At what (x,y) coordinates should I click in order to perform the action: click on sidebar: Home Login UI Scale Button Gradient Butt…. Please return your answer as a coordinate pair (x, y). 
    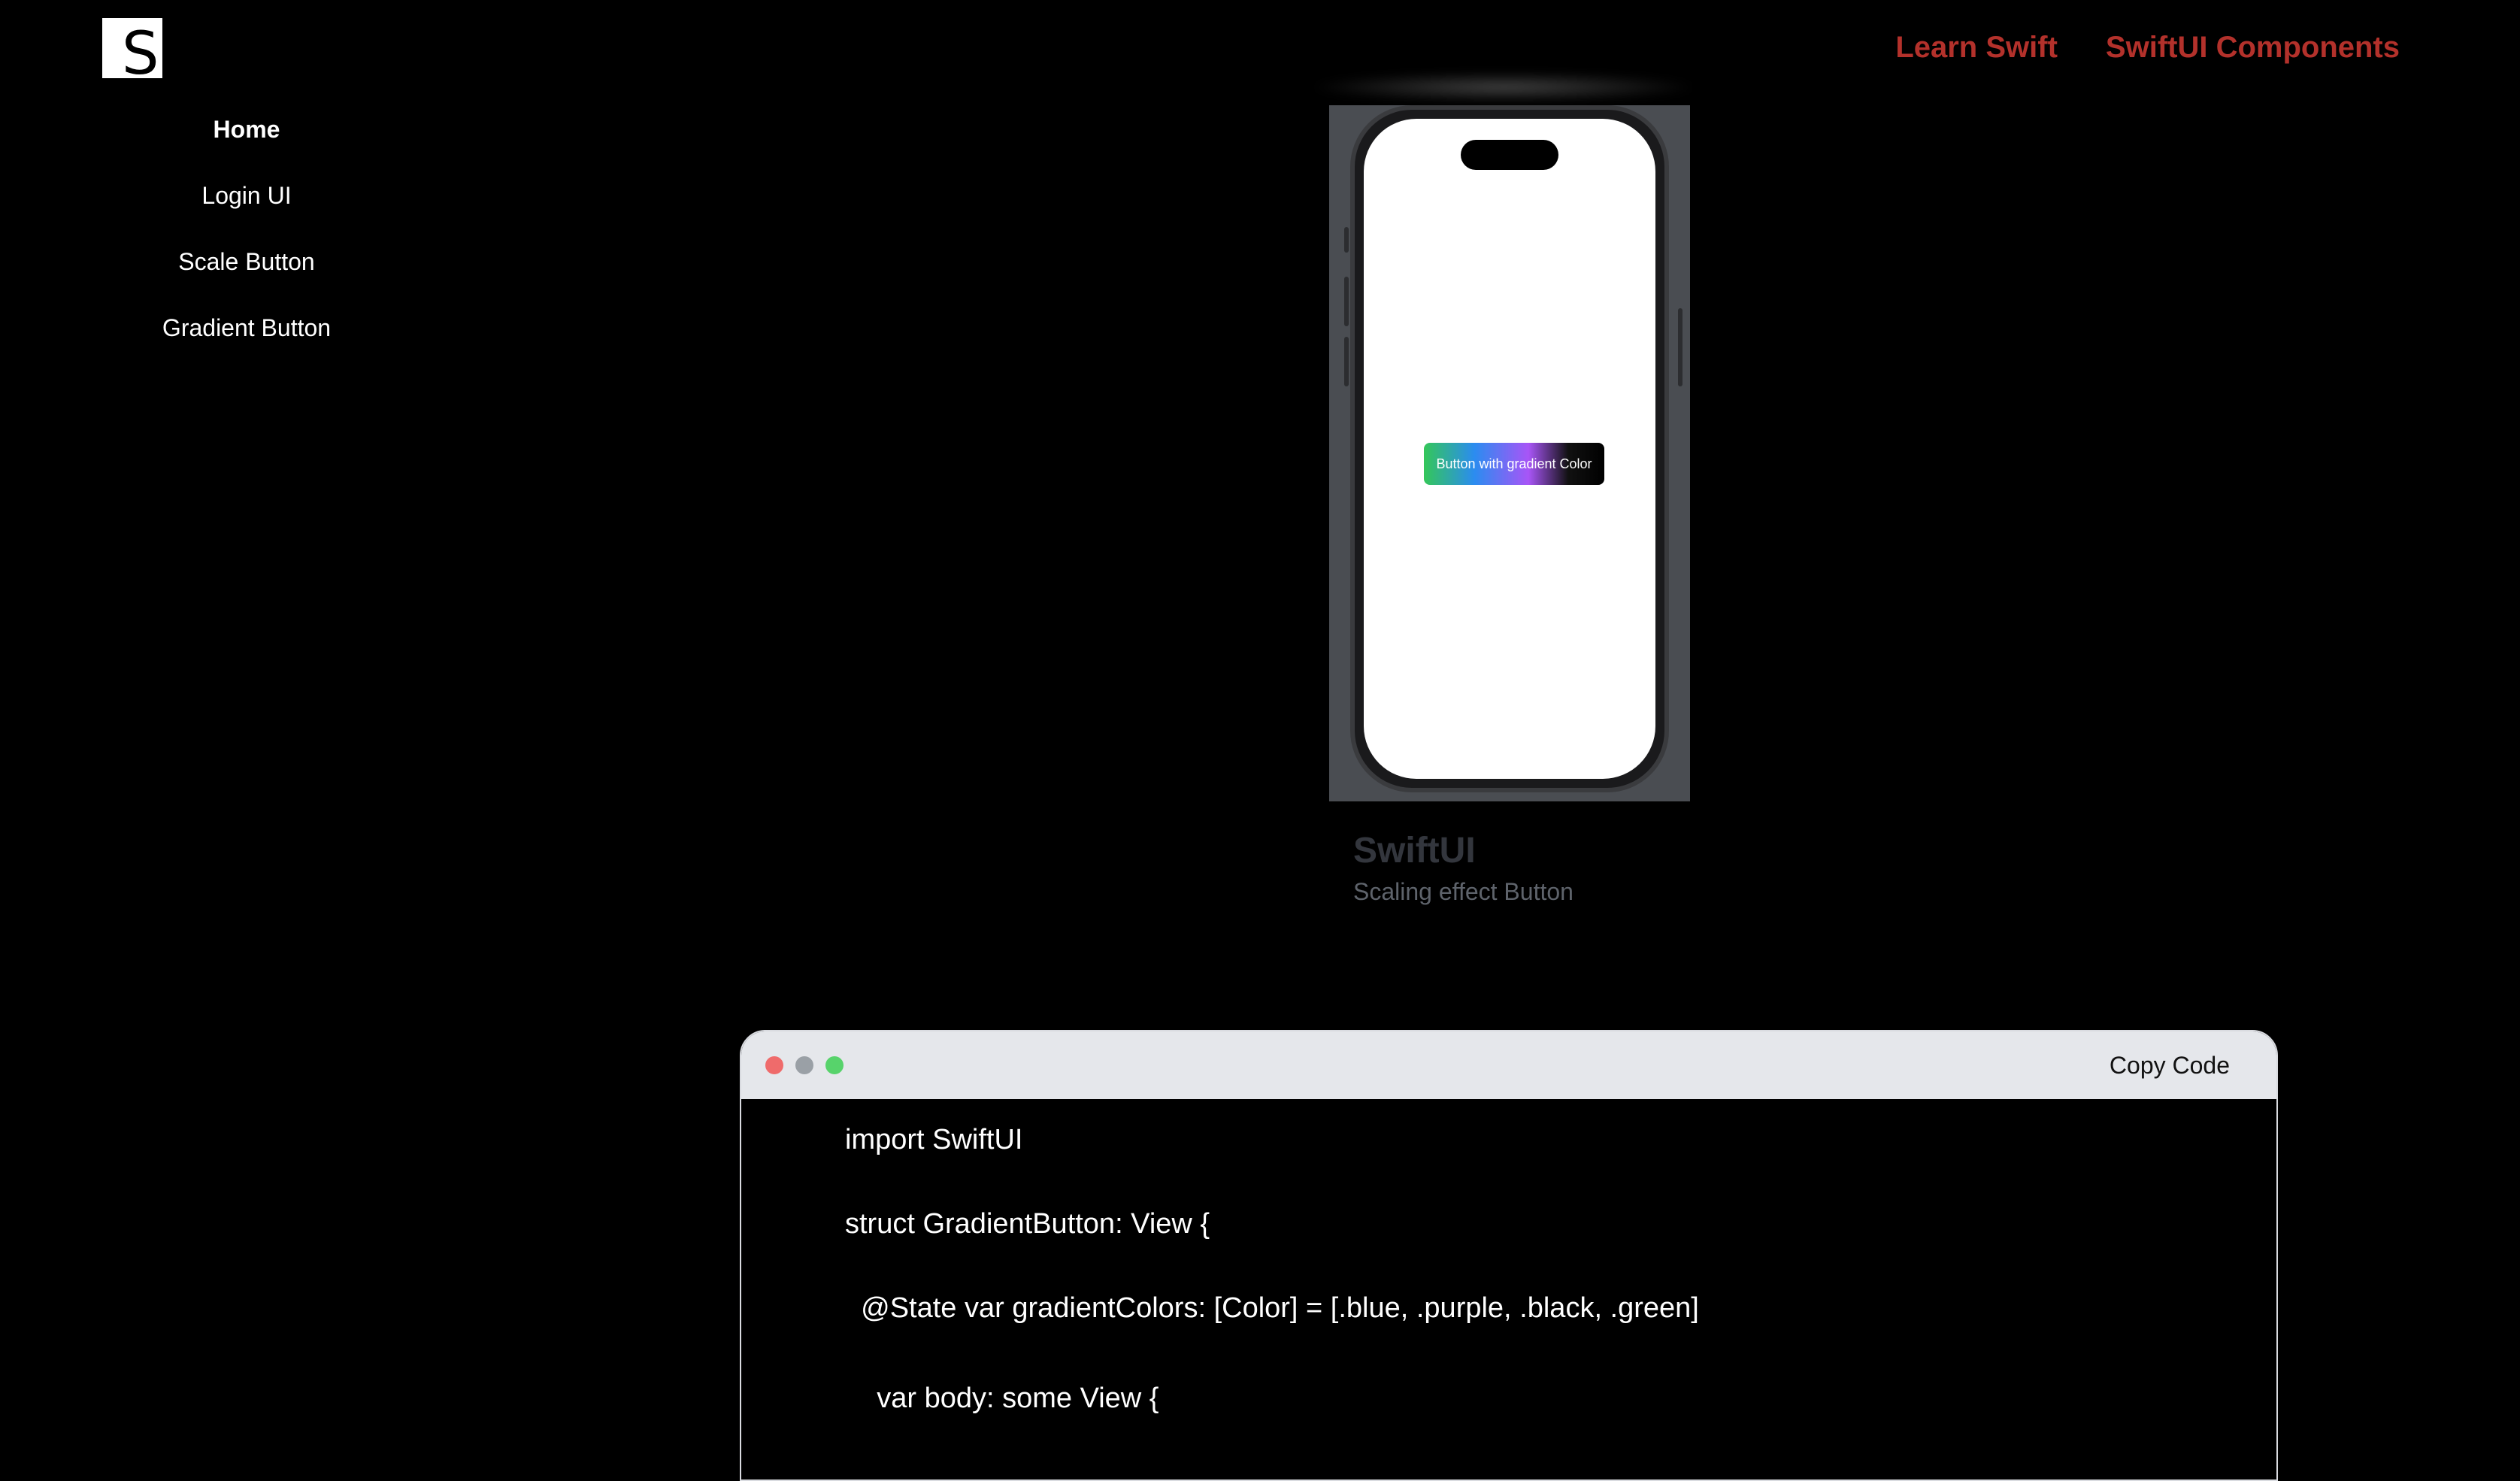
    Looking at the image, I should click on (246, 240).